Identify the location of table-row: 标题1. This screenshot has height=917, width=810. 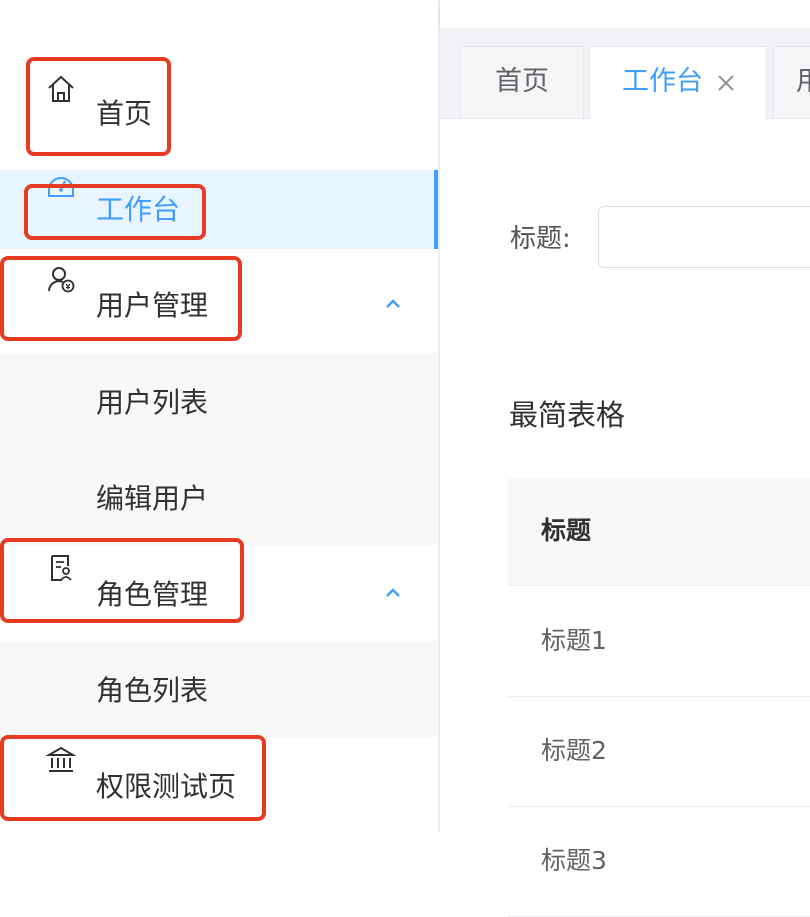
(659, 642).